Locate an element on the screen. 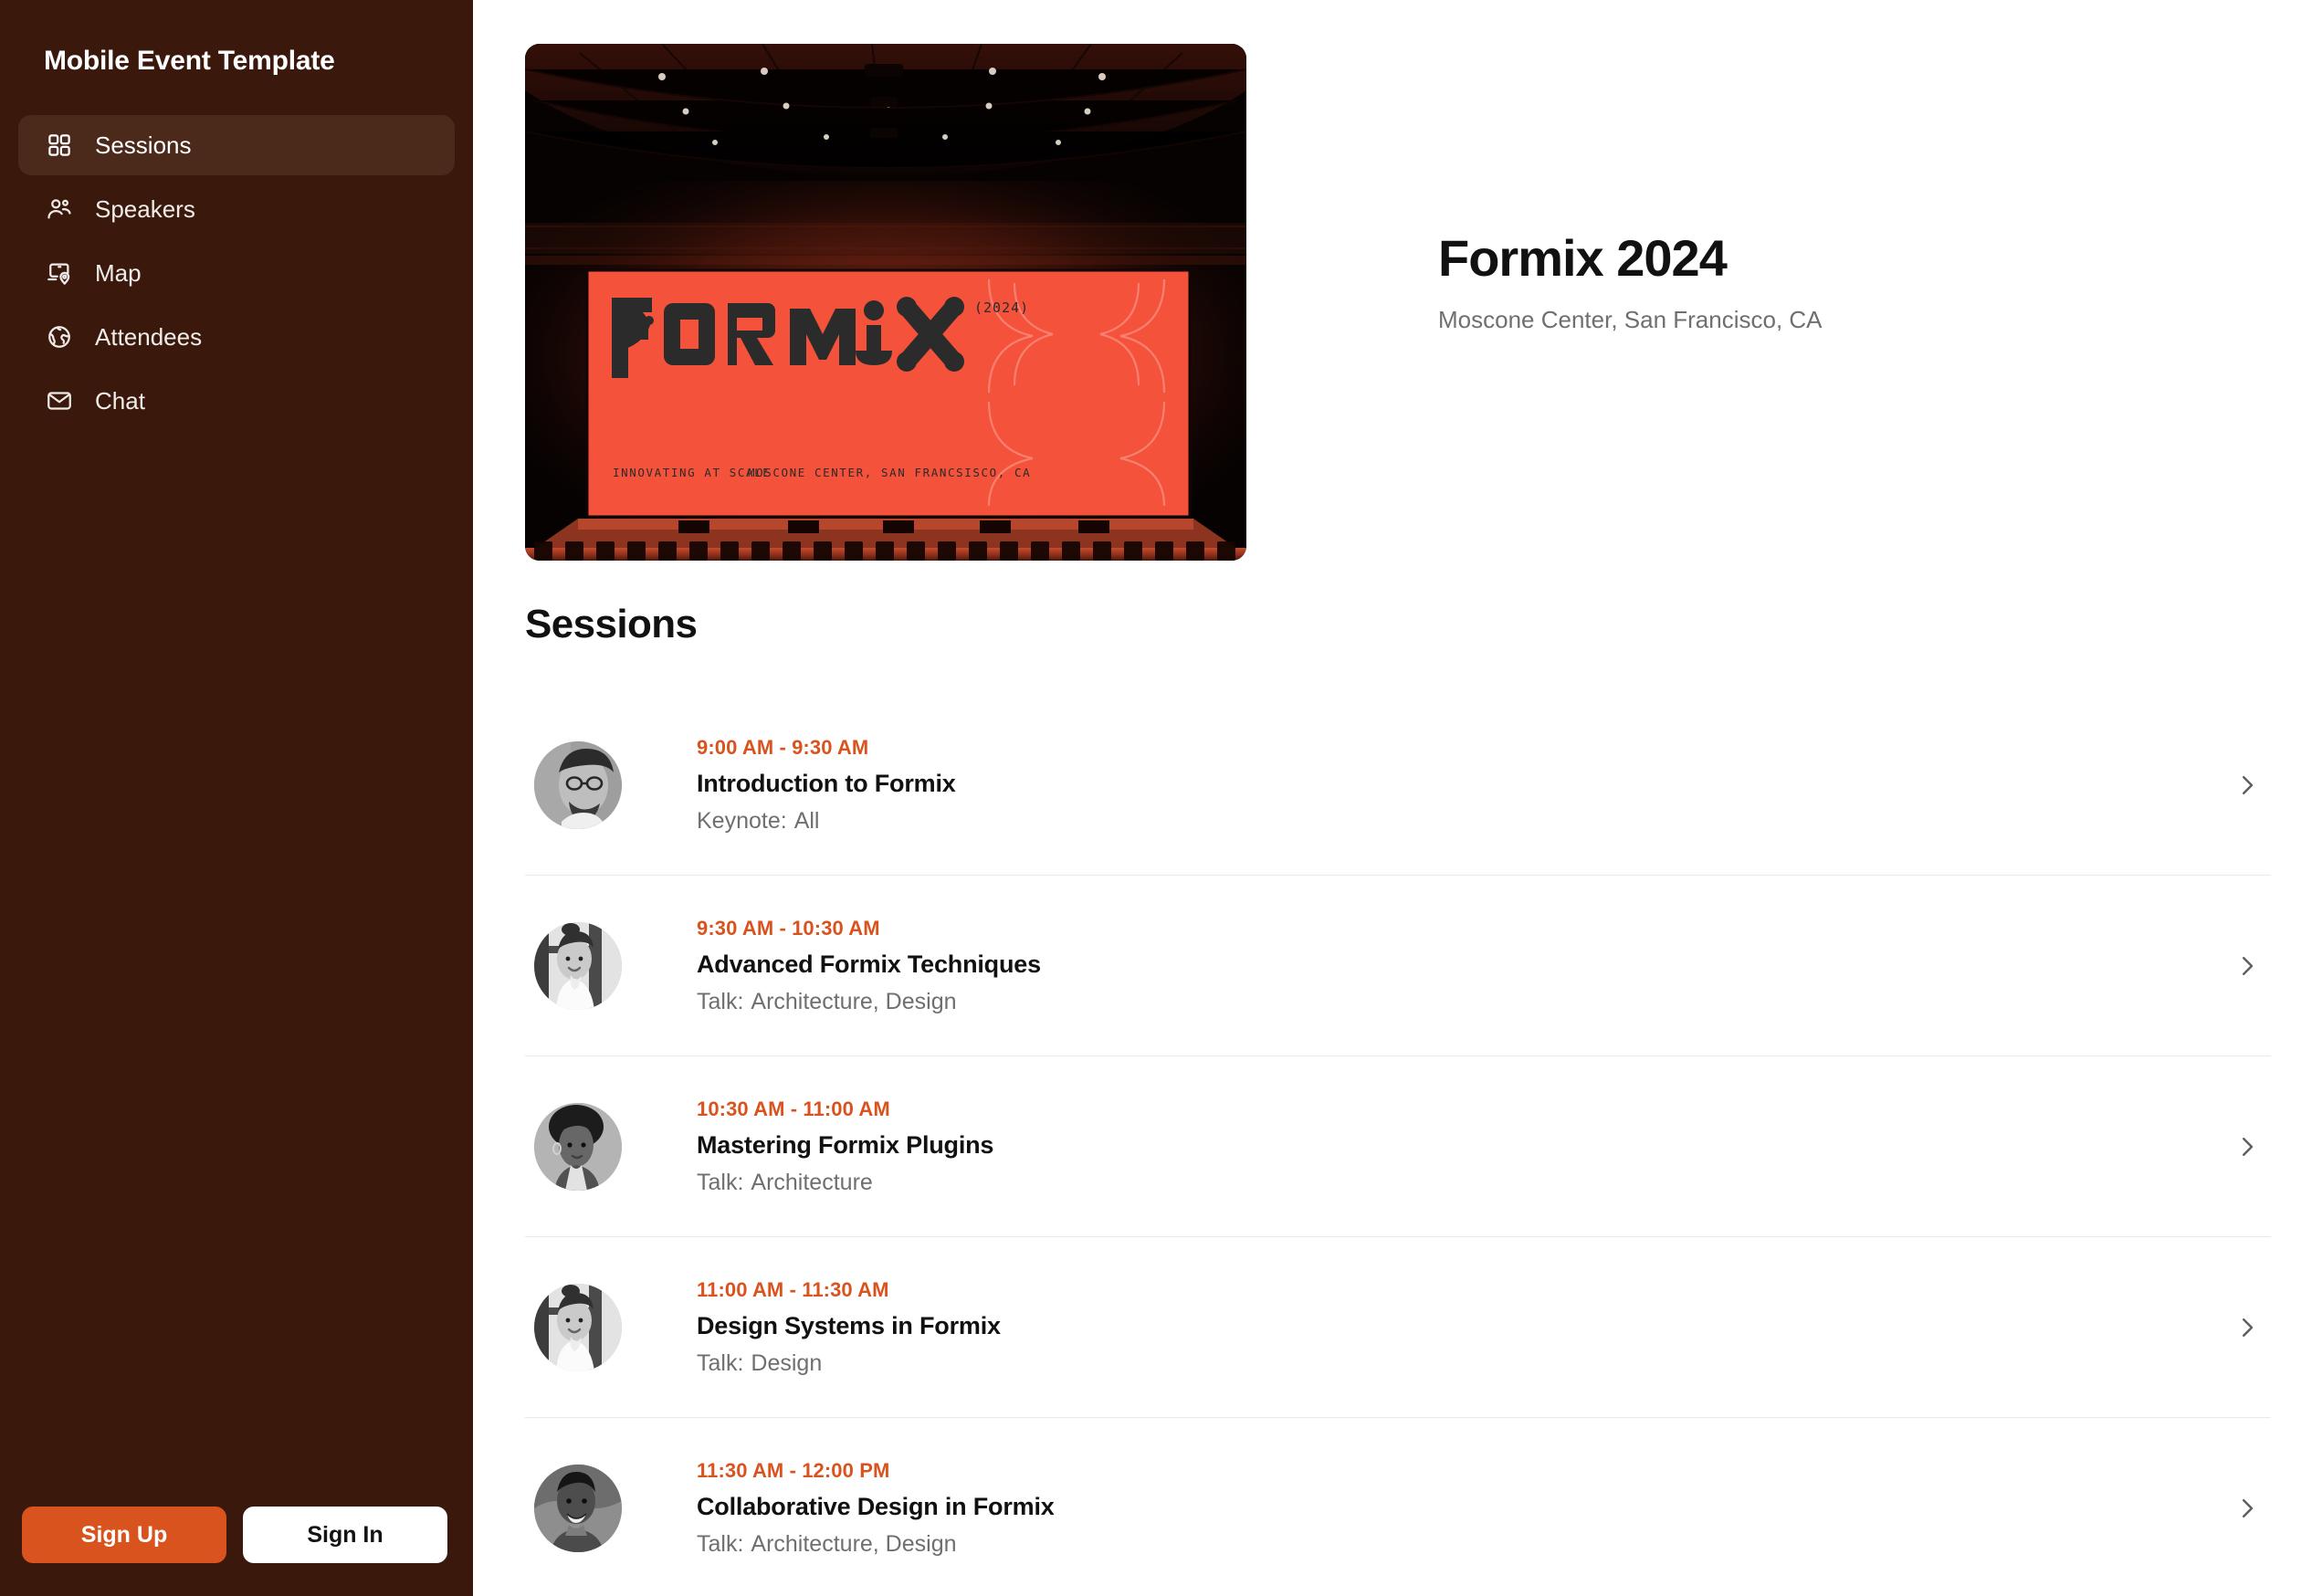 The width and height of the screenshot is (2301, 1596). sidebar-item-chat: Chat is located at coordinates (236, 401).